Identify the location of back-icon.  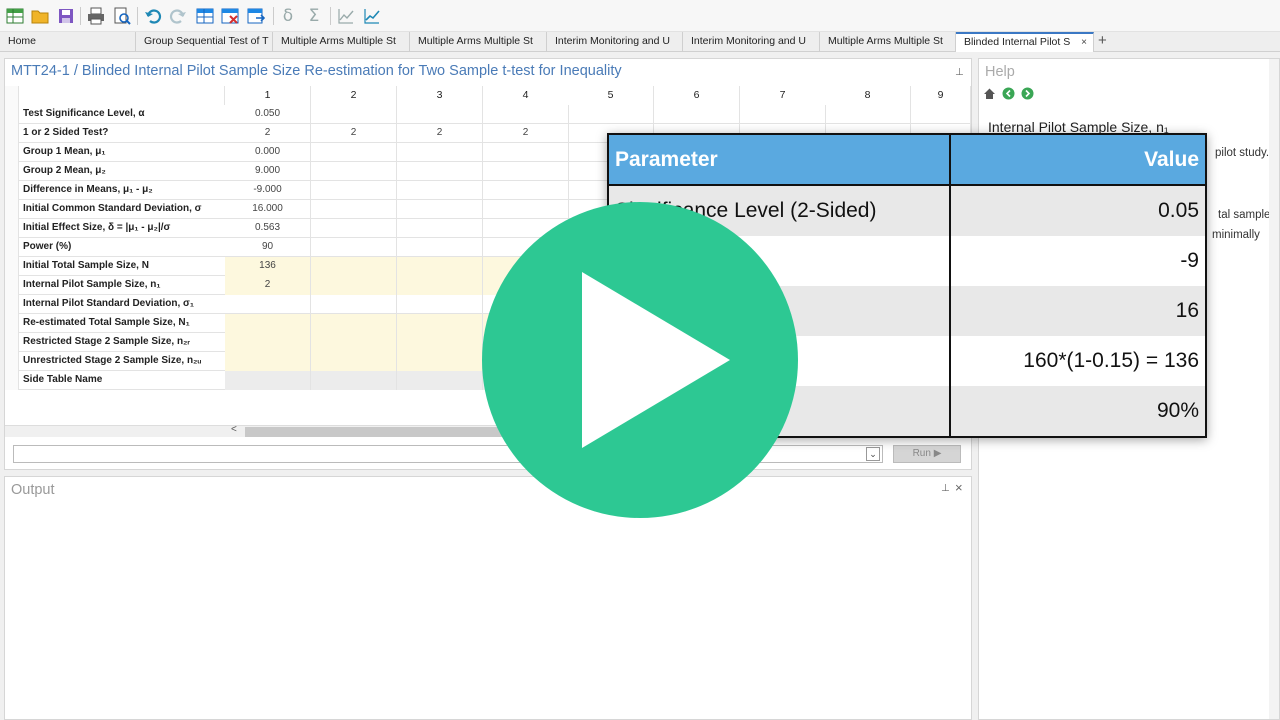
(1008, 93).